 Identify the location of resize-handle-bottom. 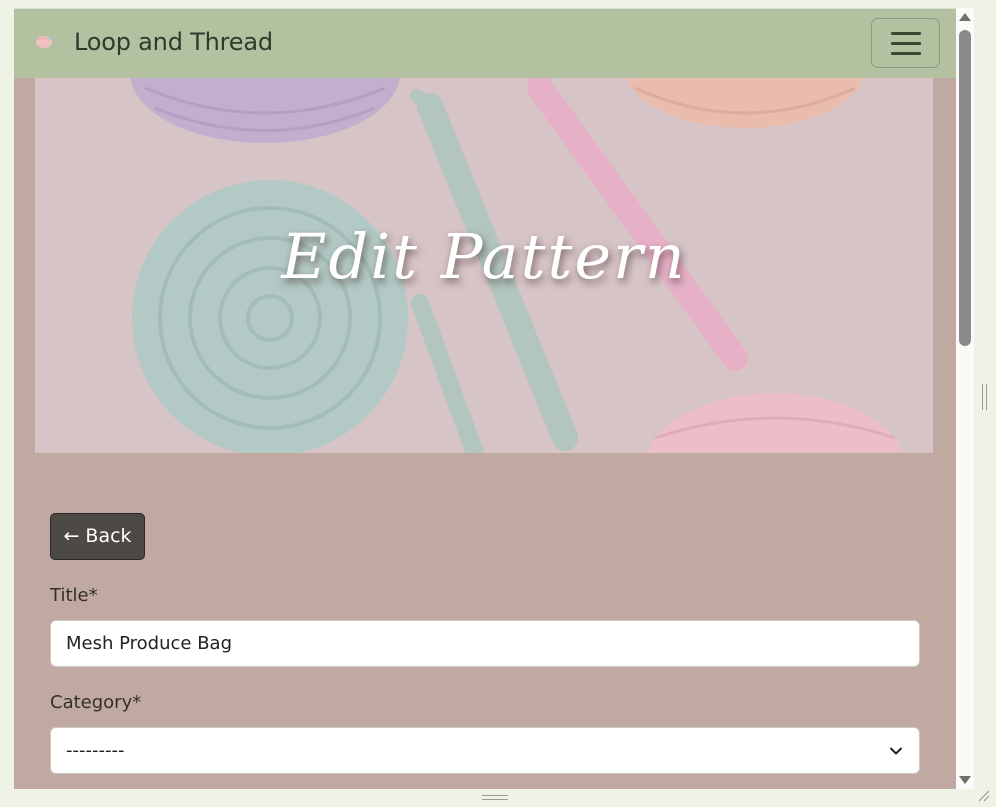
(495, 797).